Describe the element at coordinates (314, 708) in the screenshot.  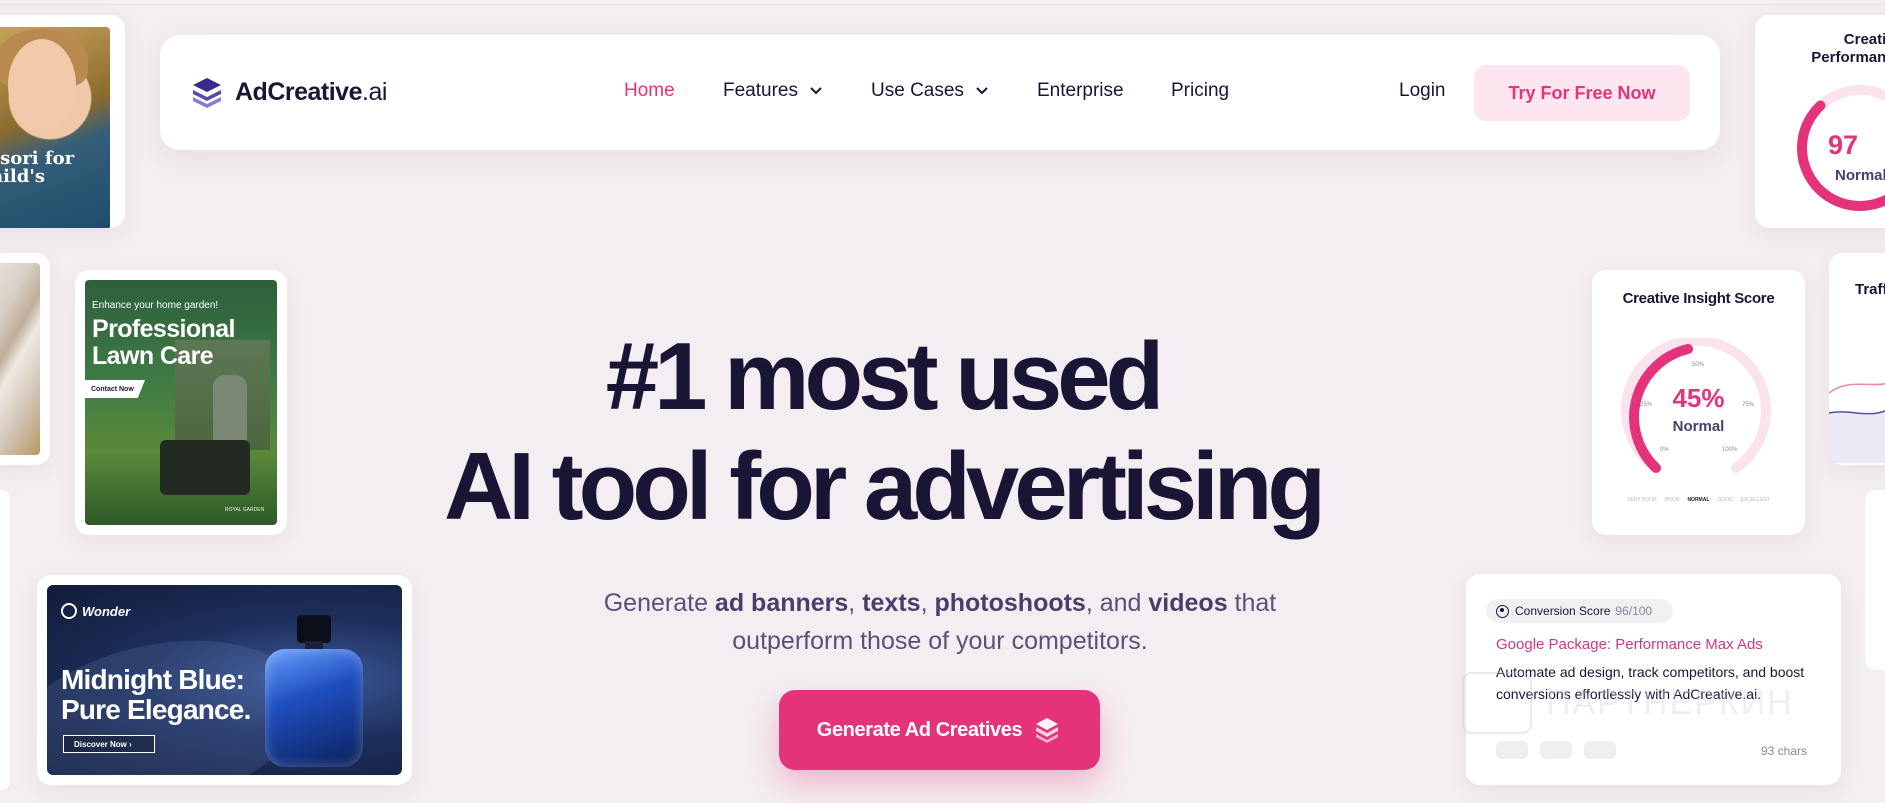
I see `perfume-bottle-shape` at that location.